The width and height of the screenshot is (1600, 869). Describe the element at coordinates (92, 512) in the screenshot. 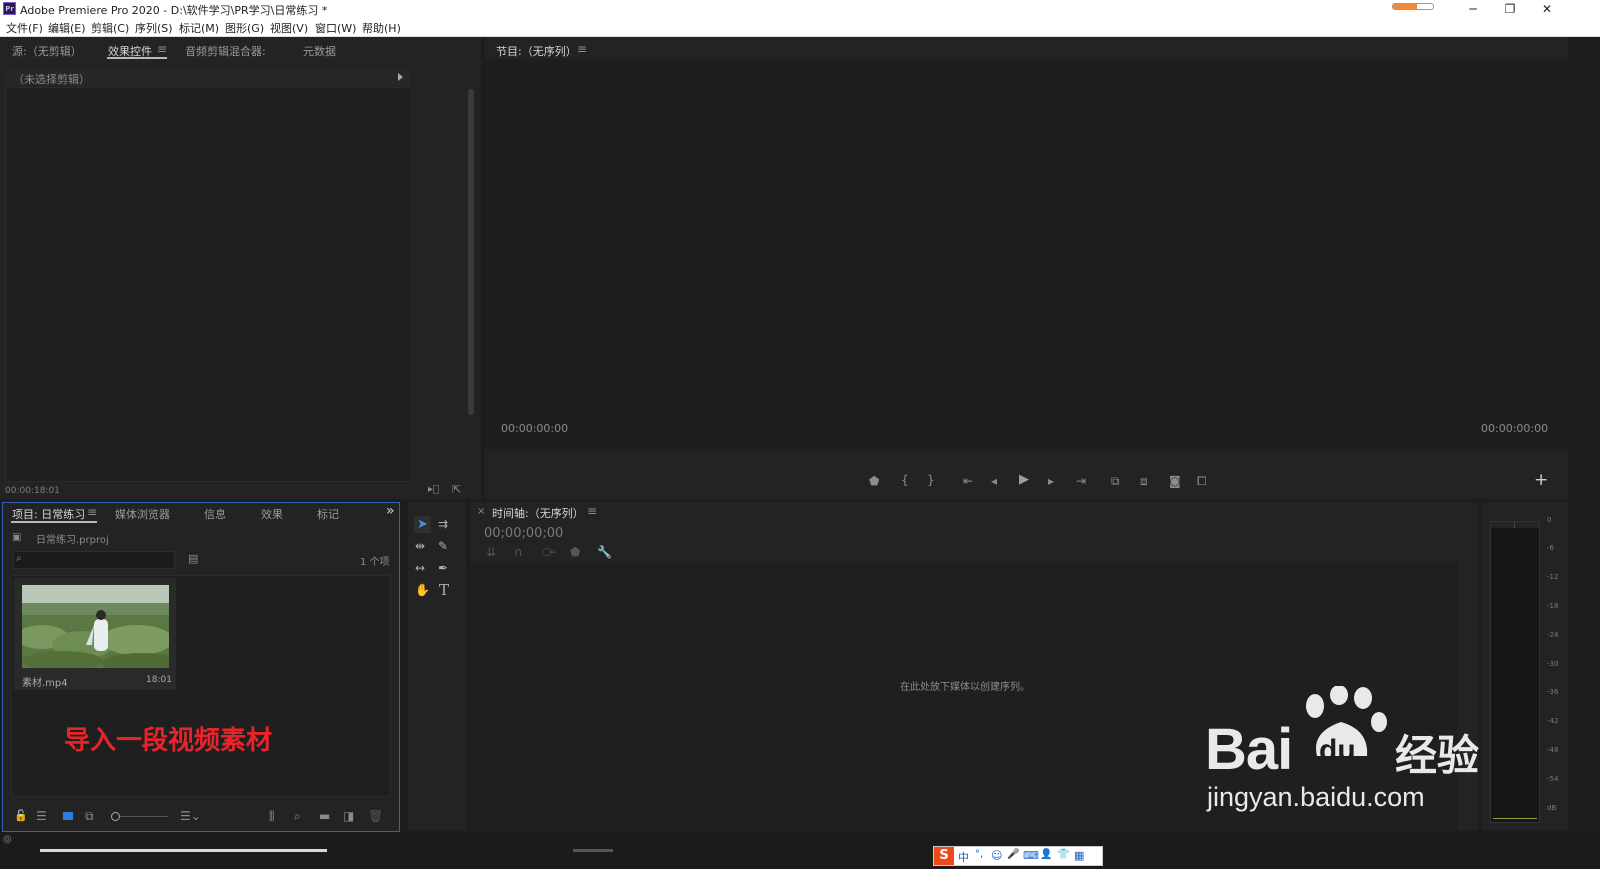

I see `project-menu-icon: ≡` at that location.